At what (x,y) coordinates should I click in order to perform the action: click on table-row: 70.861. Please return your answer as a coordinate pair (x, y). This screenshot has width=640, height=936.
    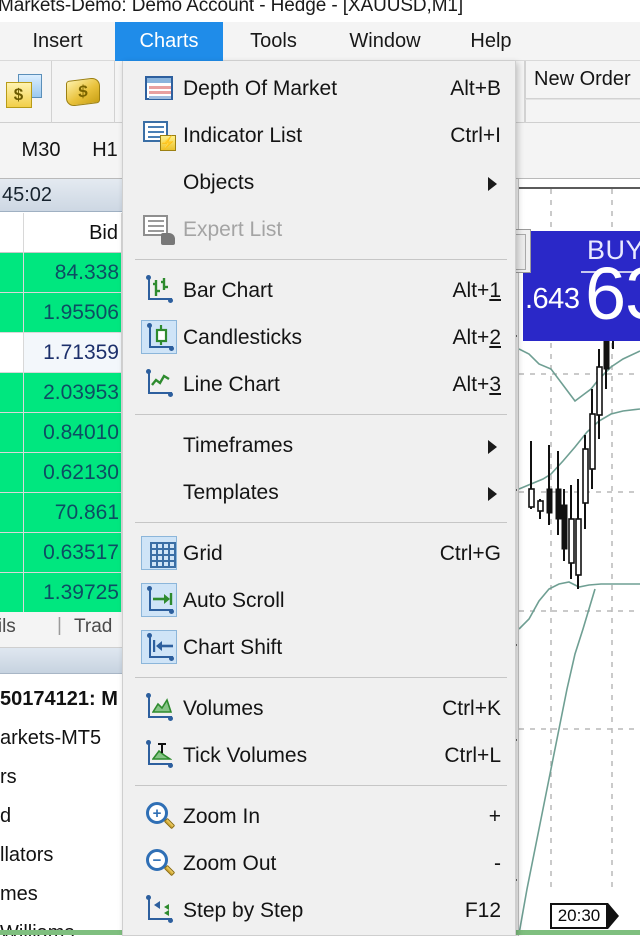
    Looking at the image, I should click on (61, 513).